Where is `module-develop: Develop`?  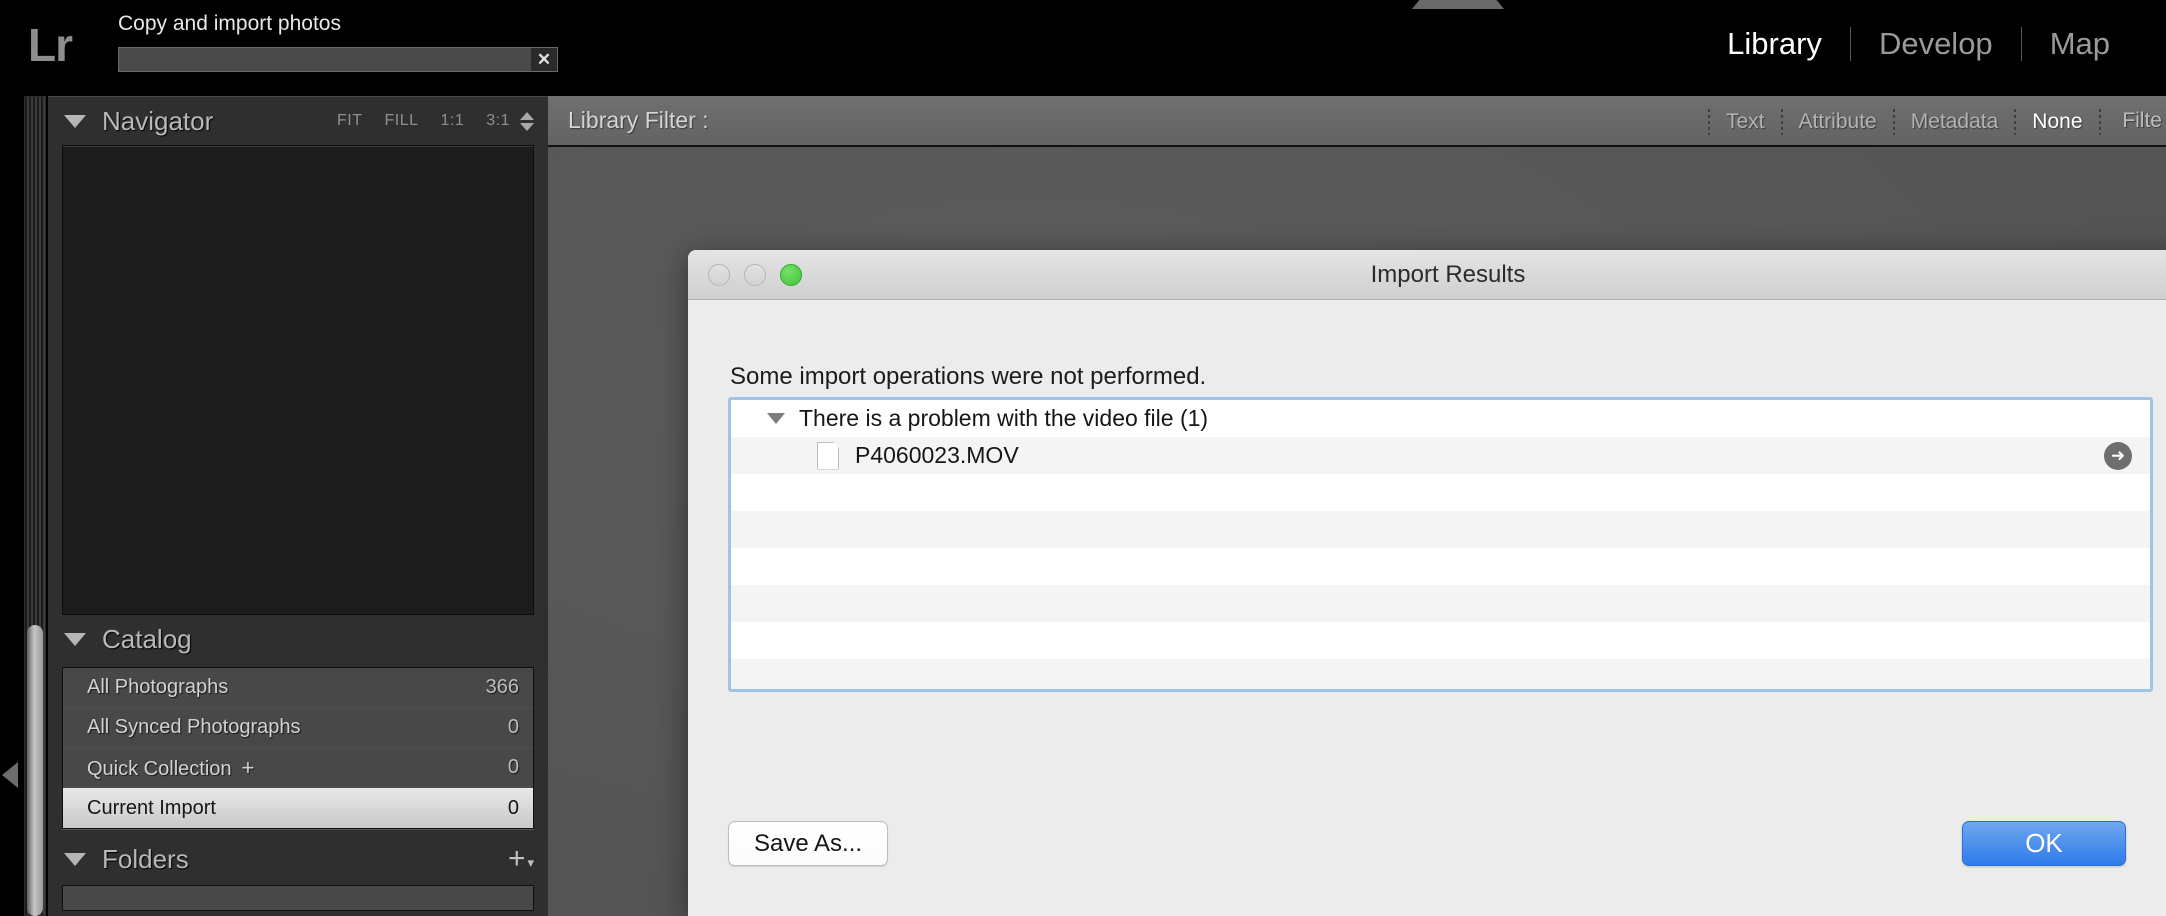 module-develop: Develop is located at coordinates (1936, 44).